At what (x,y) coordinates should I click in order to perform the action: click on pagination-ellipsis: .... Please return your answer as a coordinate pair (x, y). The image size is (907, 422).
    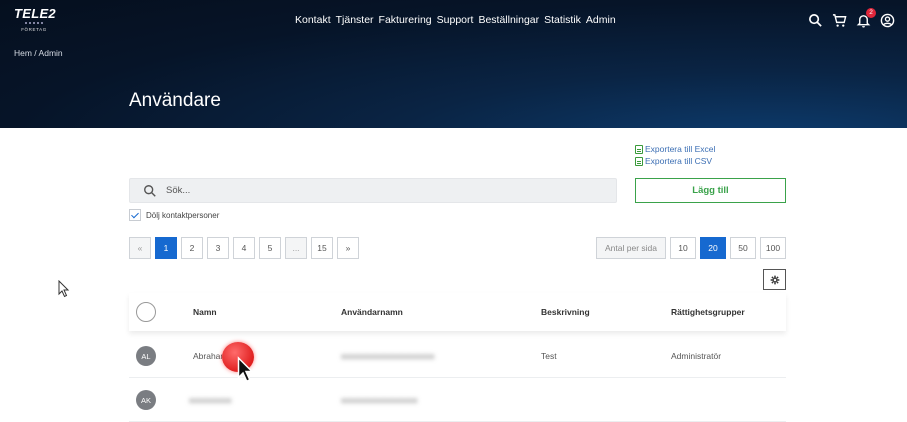
    Looking at the image, I should click on (296, 248).